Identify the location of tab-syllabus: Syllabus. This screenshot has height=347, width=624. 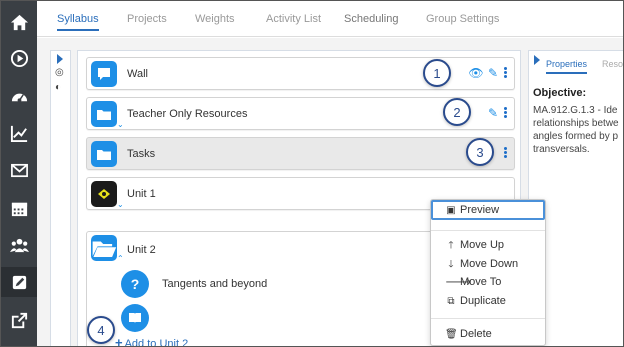
(78, 22).